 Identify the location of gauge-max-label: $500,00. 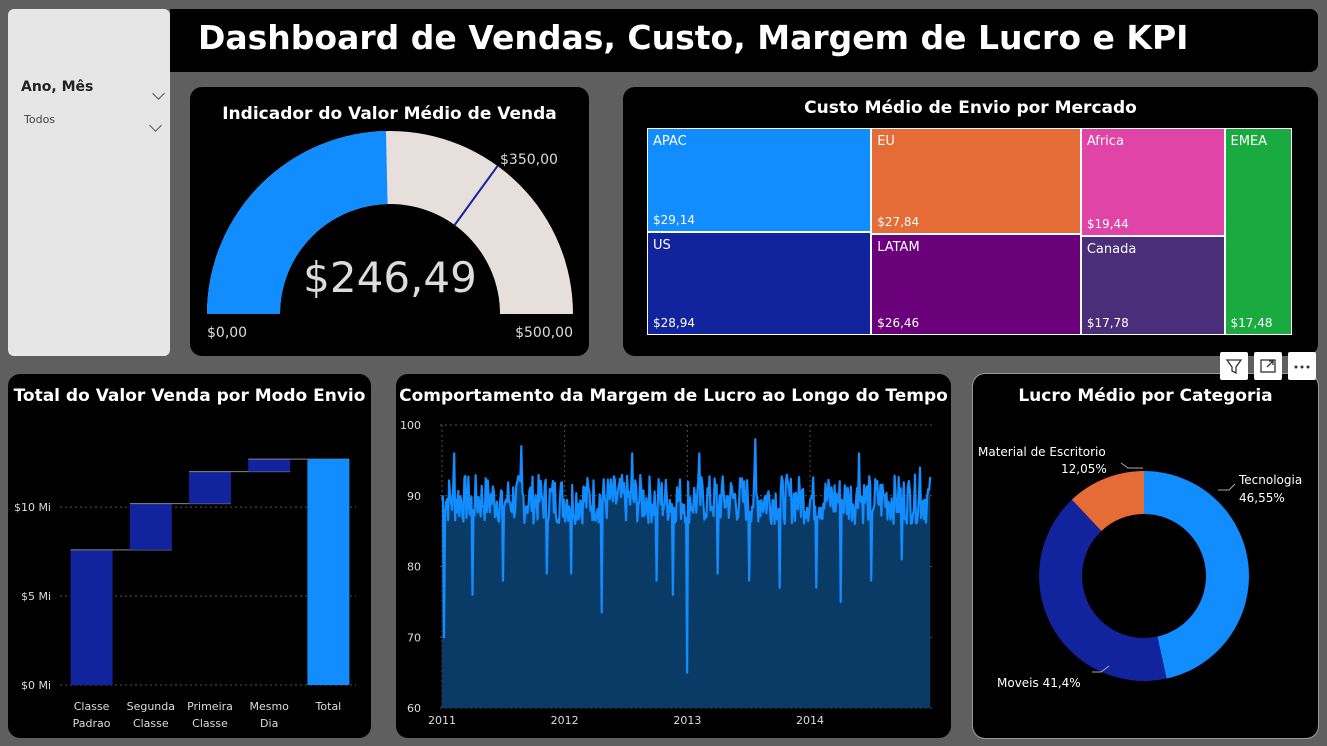
(544, 333).